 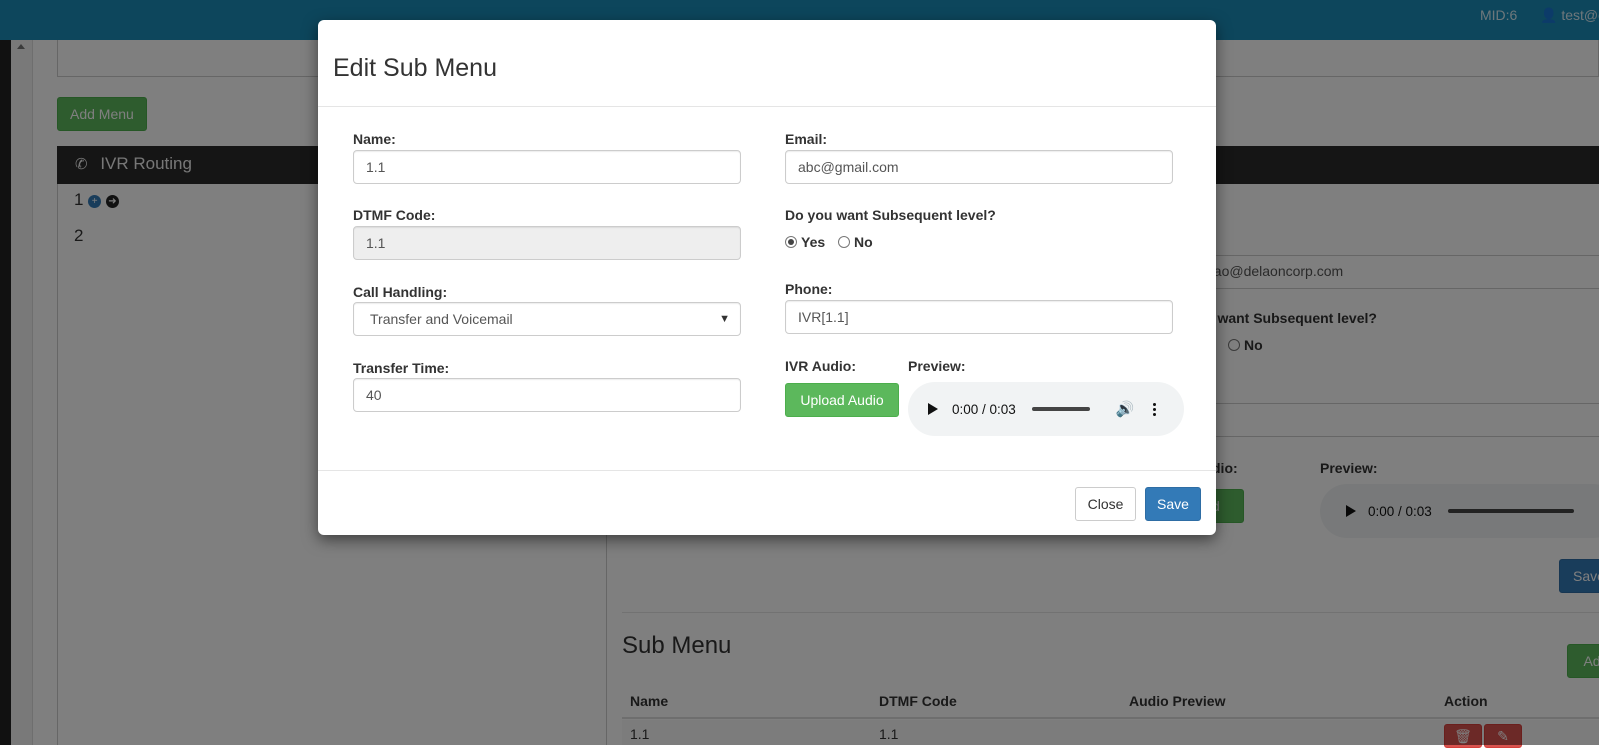 I want to click on dtmf-code-input: 1.1, so click(x=547, y=243).